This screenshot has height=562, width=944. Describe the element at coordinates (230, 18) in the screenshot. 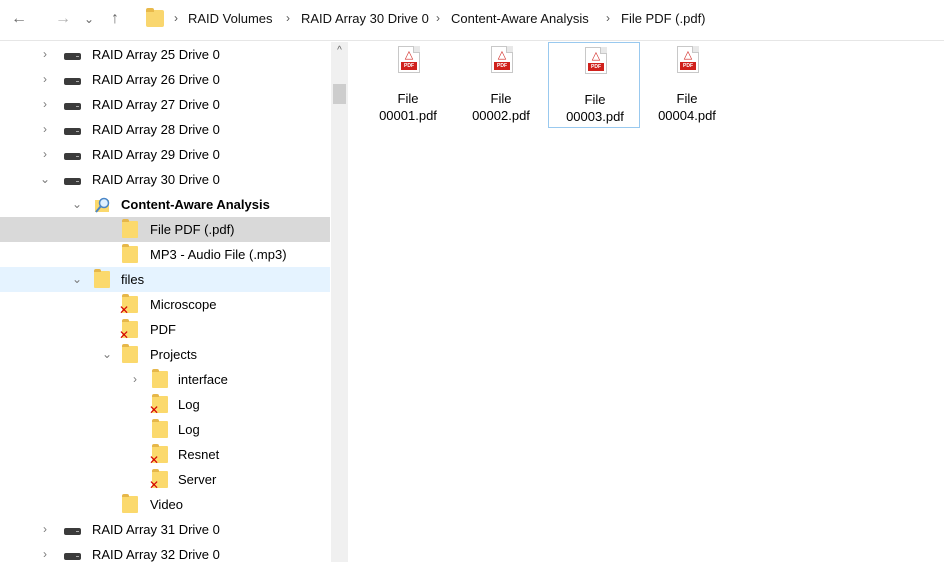

I see `breadcrumb-raid-volumes: RAID Volumes` at that location.